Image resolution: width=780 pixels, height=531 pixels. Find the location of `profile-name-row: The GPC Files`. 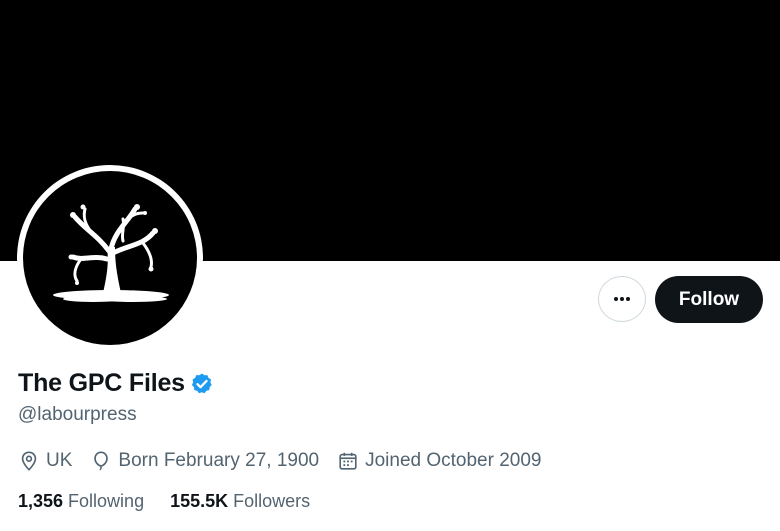

profile-name-row: The GPC Files is located at coordinates (116, 383).